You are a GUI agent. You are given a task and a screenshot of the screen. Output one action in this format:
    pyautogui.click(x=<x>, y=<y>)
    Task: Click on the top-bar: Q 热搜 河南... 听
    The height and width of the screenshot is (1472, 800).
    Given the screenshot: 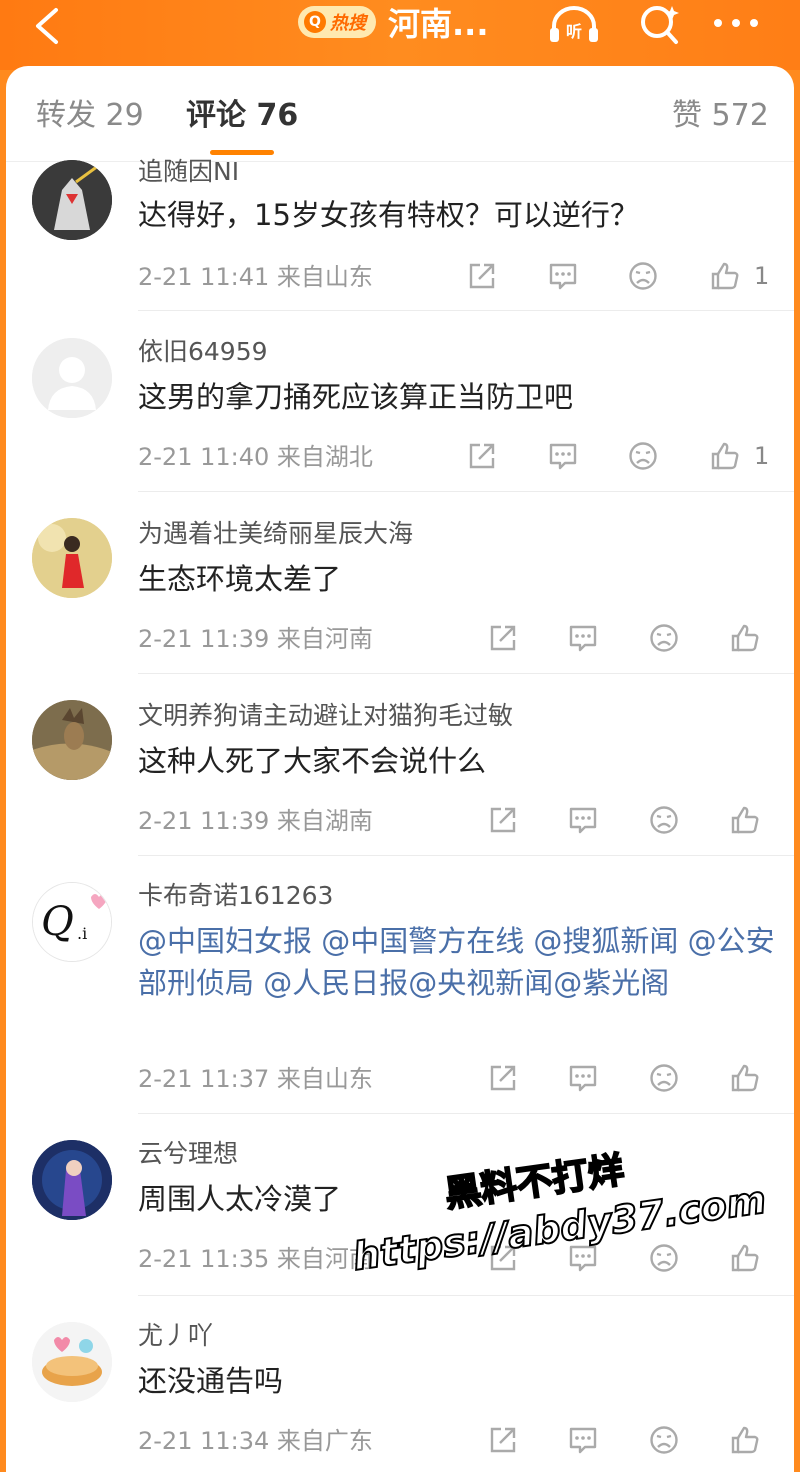 What is the action you would take?
    pyautogui.click(x=400, y=35)
    